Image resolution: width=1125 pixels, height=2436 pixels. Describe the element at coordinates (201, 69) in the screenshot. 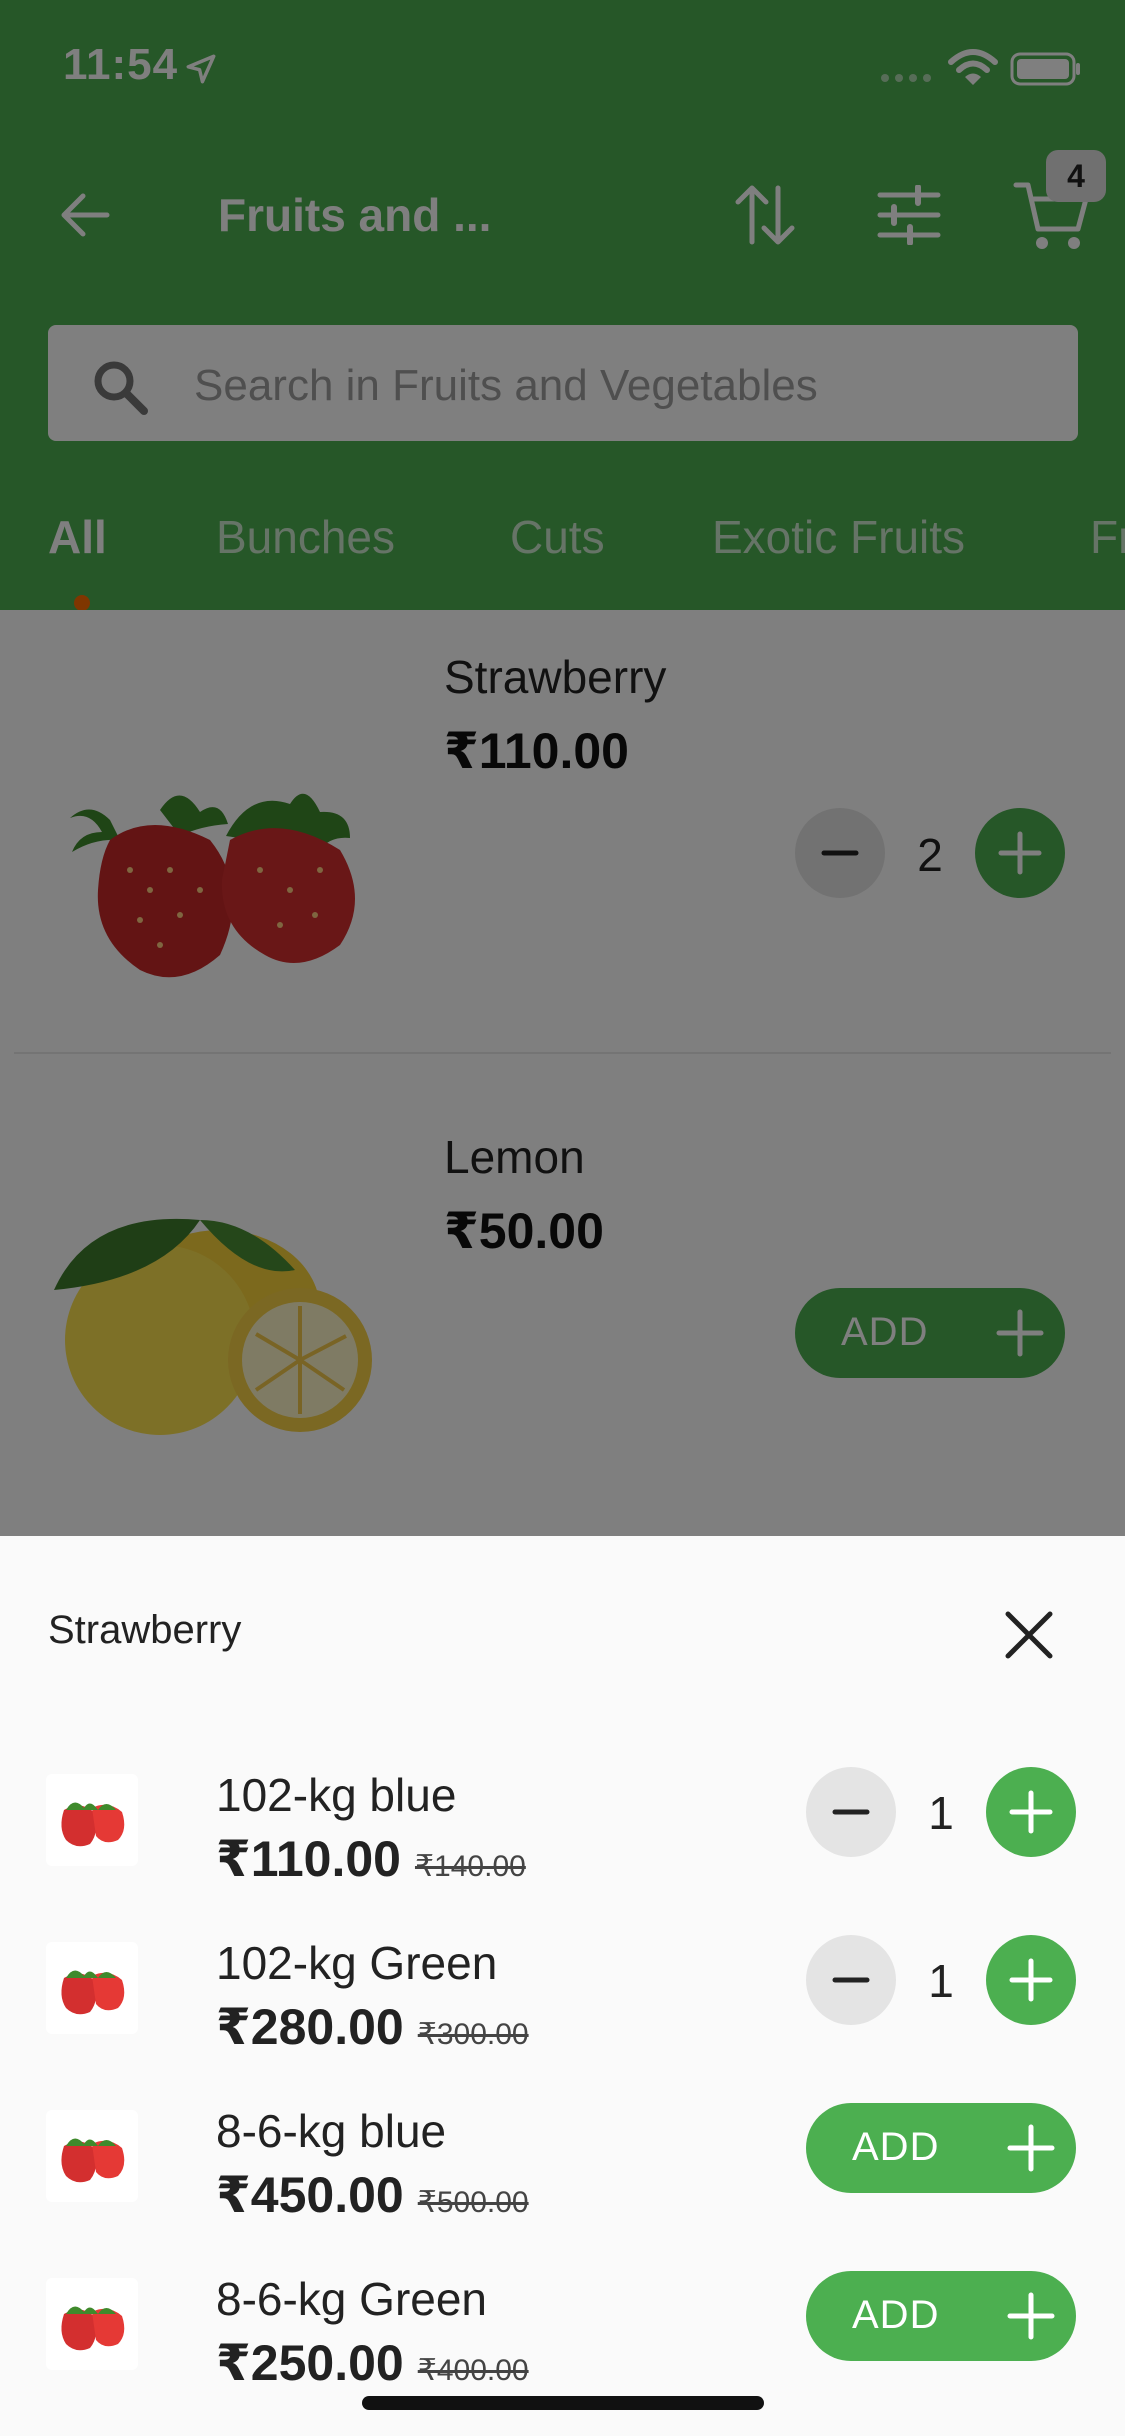

I see `location-arrow-icon` at that location.